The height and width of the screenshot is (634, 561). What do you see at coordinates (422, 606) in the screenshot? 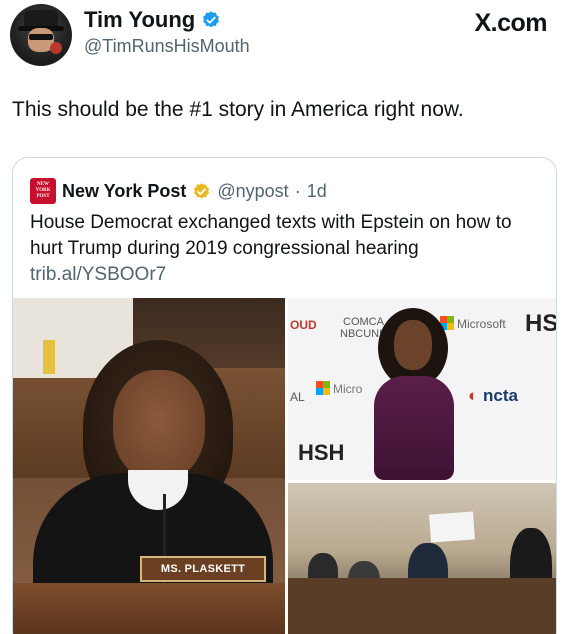
I see `photo-bench` at bounding box center [422, 606].